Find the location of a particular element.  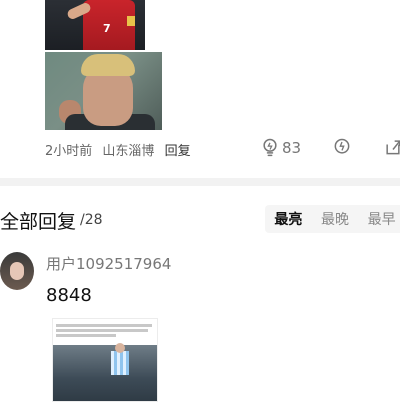

post-image-top: 7 is located at coordinates (95, 25).